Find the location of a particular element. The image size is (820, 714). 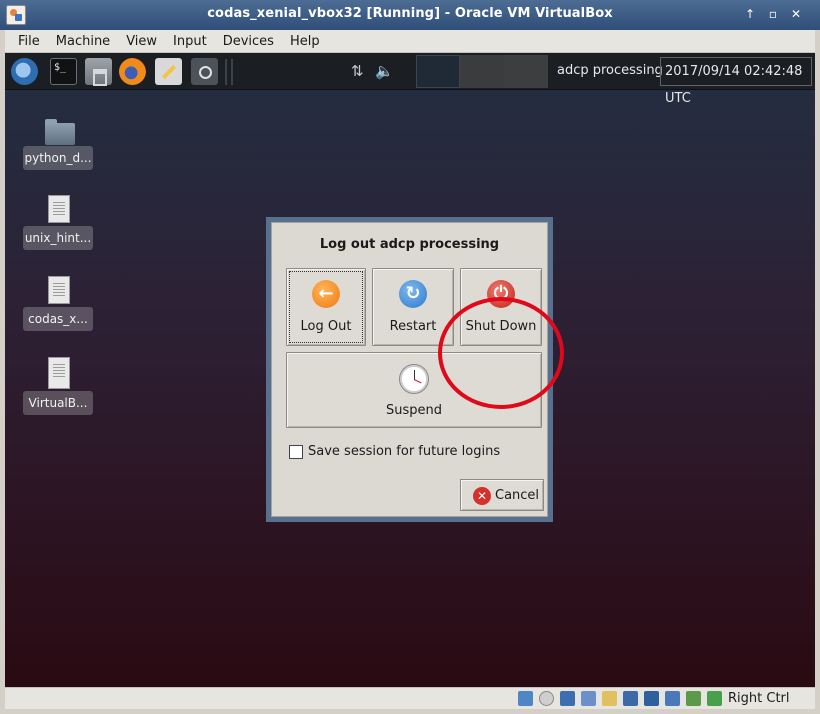

screenshot-icon is located at coordinates (204, 71).